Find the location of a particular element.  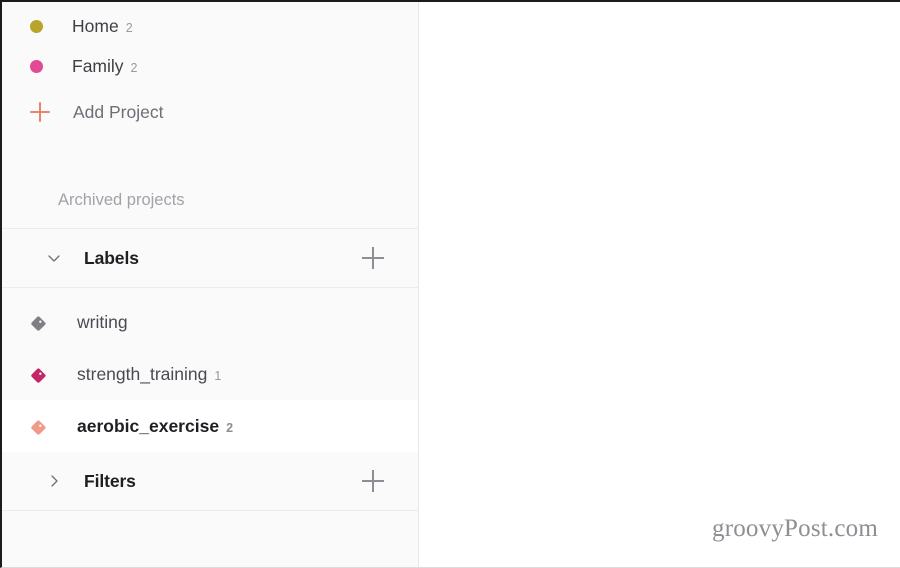

sidebar-item-family: Family 2 is located at coordinates (210, 66).